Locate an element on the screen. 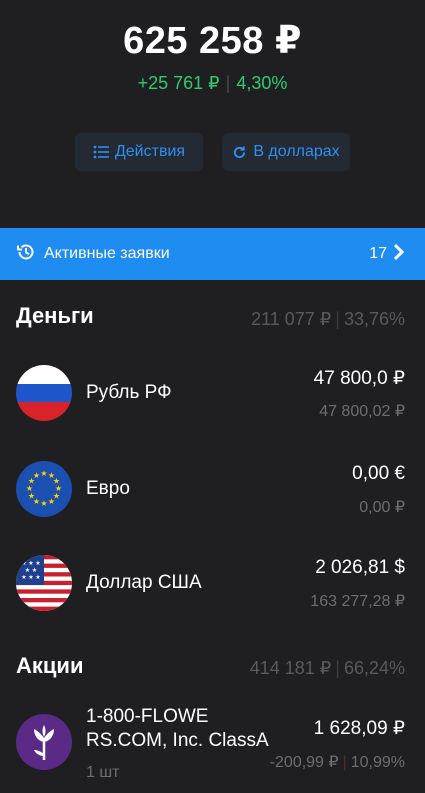 The image size is (425, 793). stock-change: -200,99 ₽ | 10,99% is located at coordinates (337, 762).